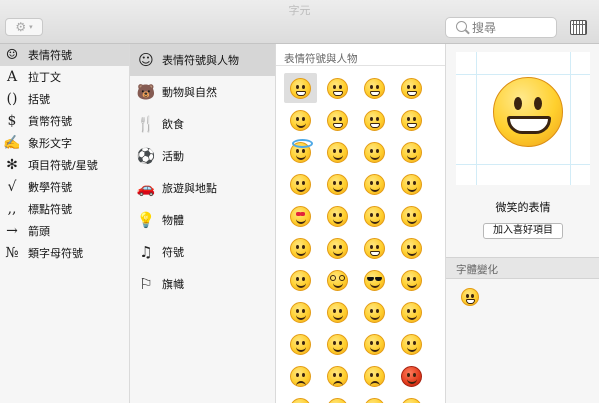 The image size is (599, 403). I want to click on glasses-face-icon, so click(337, 280).